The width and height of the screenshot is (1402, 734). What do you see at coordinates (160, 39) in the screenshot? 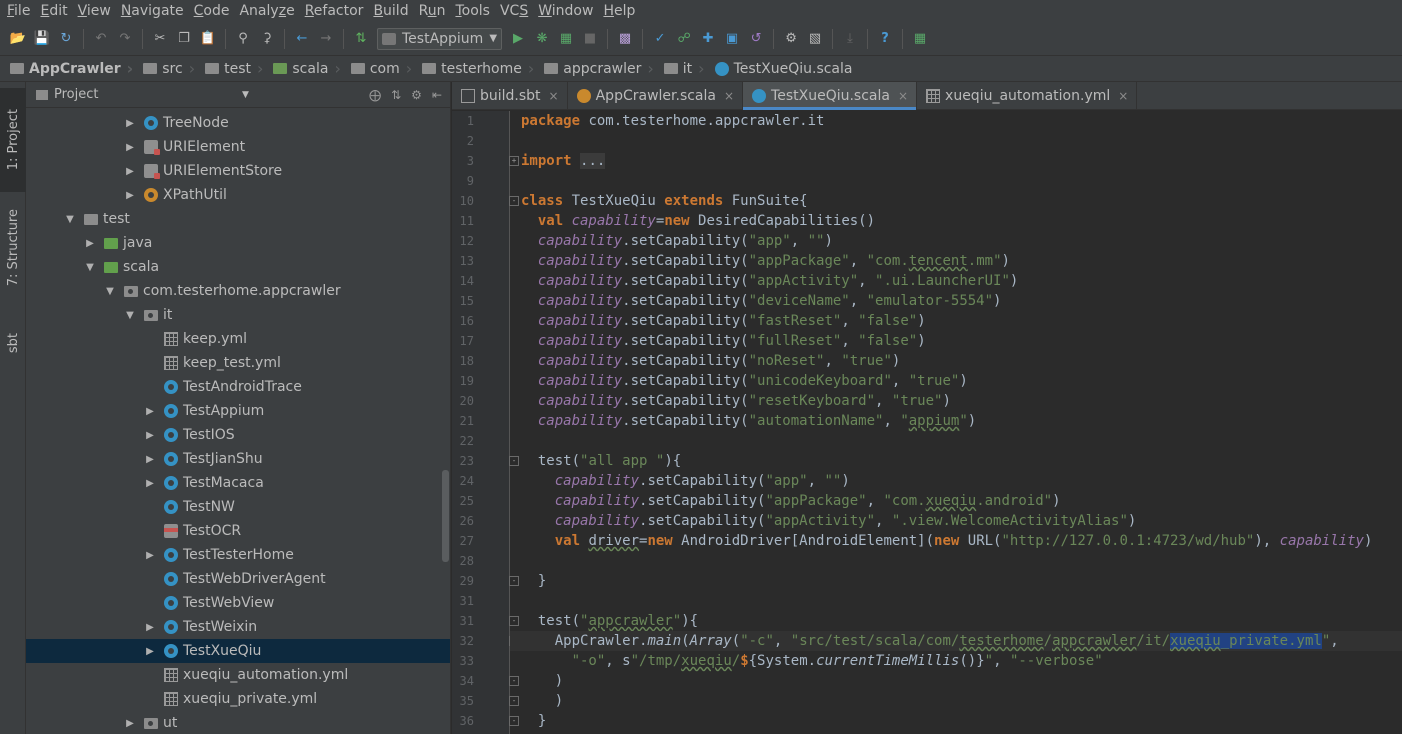
I see `cut-icon: ✂` at bounding box center [160, 39].